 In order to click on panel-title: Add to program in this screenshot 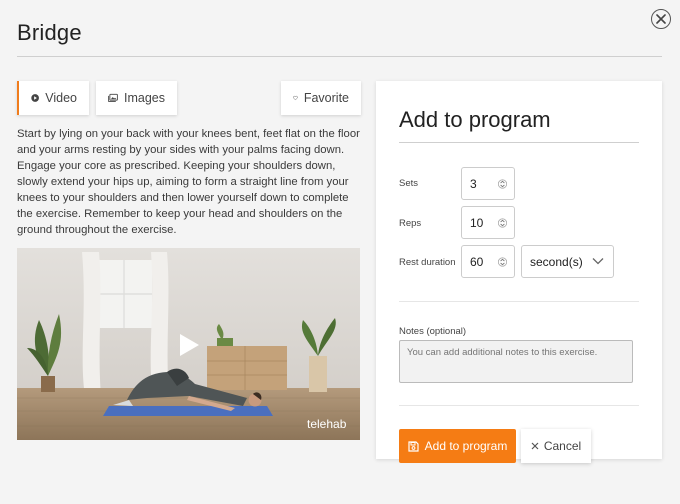, I will do `click(475, 119)`.